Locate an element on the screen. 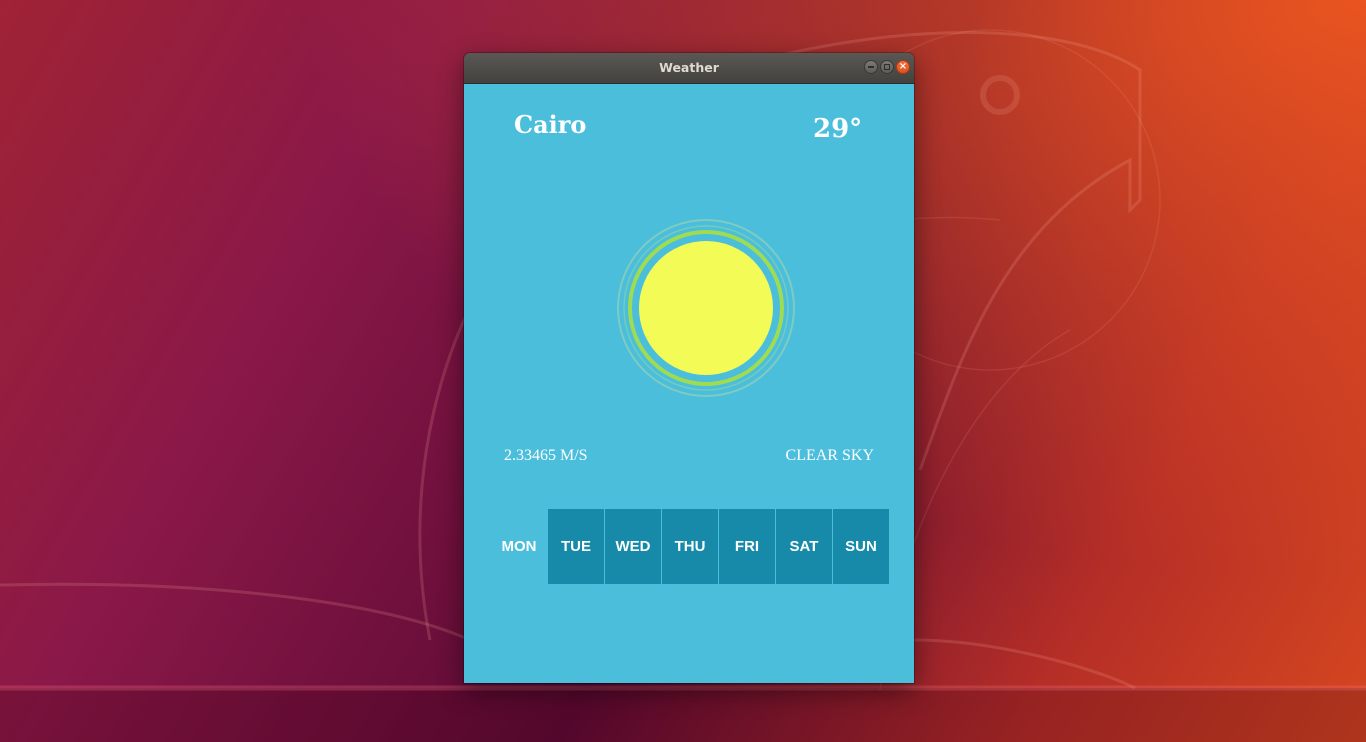 The height and width of the screenshot is (742, 1366). day-tab-sat: SAT is located at coordinates (804, 546).